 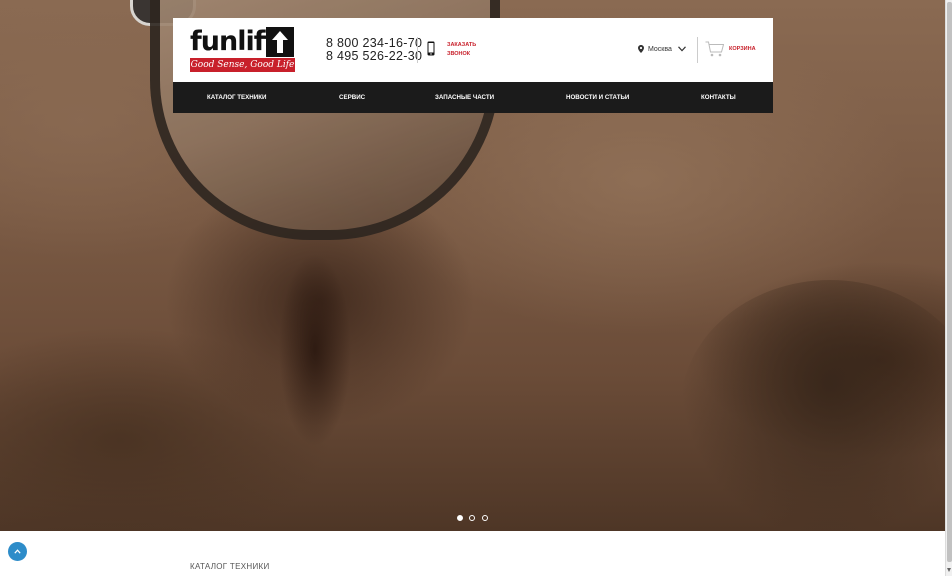 I want to click on city-selector: Москва, so click(x=662, y=49).